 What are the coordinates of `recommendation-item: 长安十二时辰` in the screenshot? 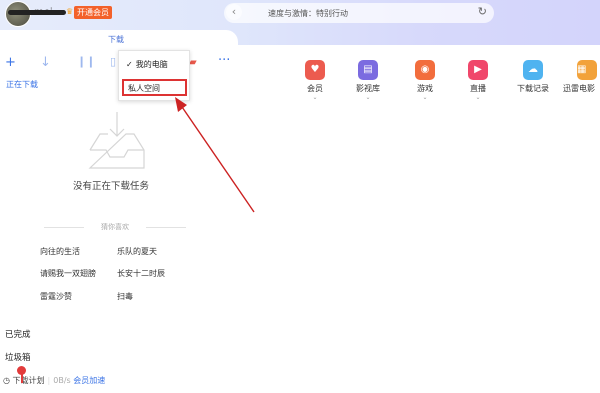 It's located at (141, 273).